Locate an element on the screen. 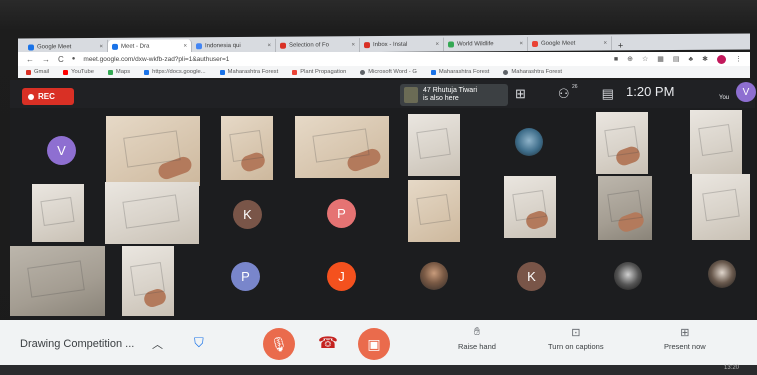 This screenshot has width=757, height=375. hang-up-button: ☎︎ is located at coordinates (328, 343).